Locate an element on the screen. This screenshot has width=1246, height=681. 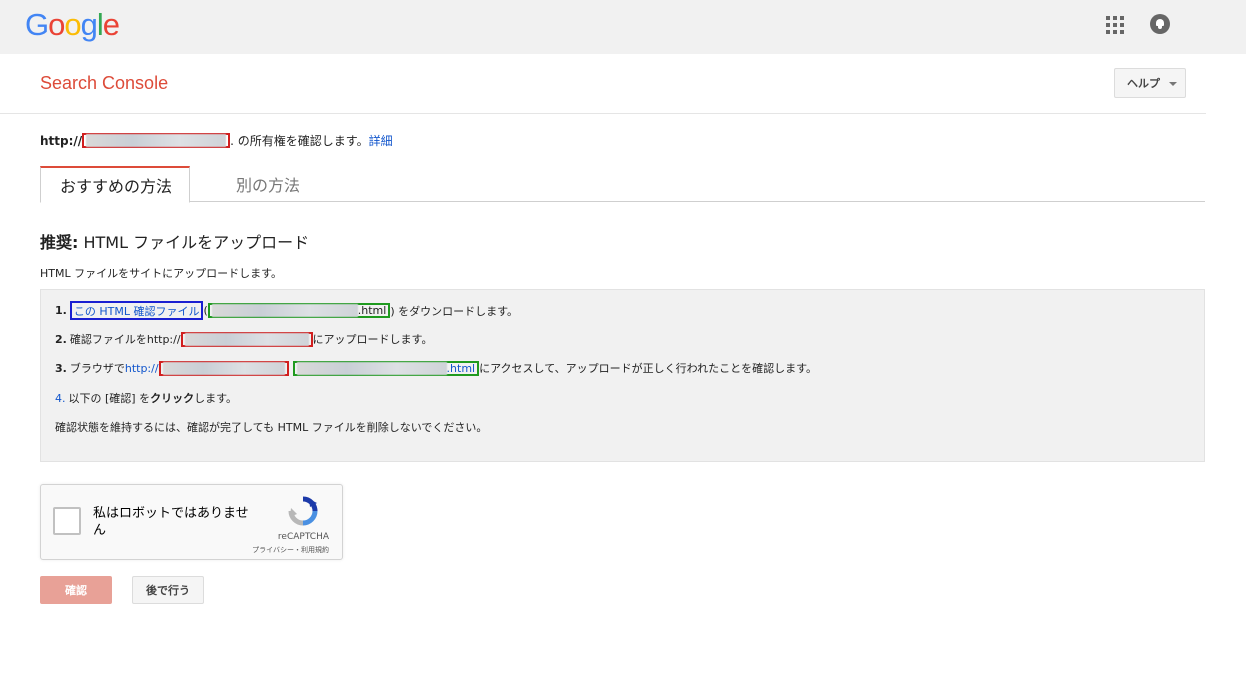
step-3-protocol-link: http:// is located at coordinates (142, 368).